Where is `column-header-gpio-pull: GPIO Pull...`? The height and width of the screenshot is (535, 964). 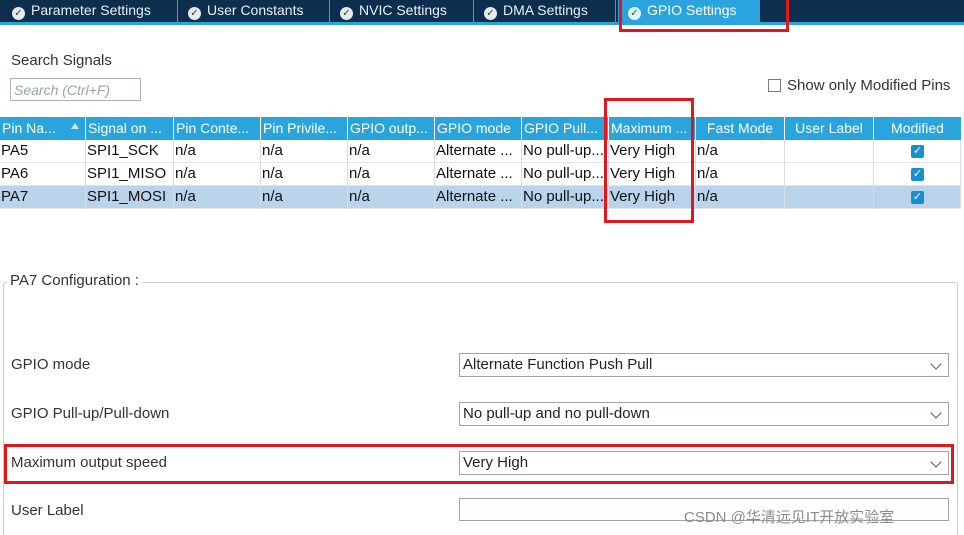 column-header-gpio-pull: GPIO Pull... is located at coordinates (565, 128).